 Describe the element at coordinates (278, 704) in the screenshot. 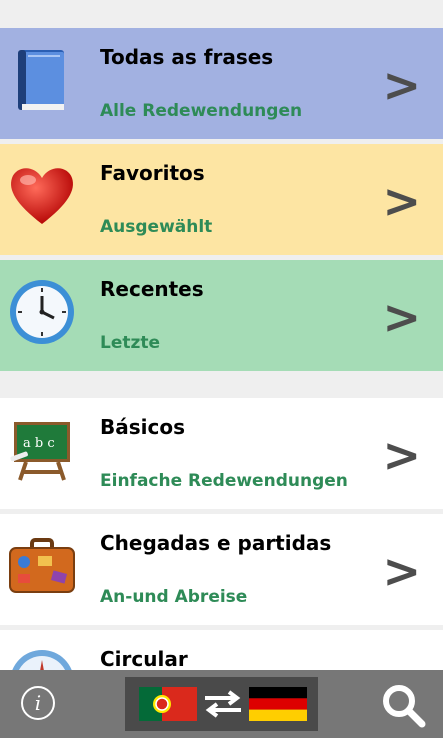

I see `germany-flag-icon` at that location.